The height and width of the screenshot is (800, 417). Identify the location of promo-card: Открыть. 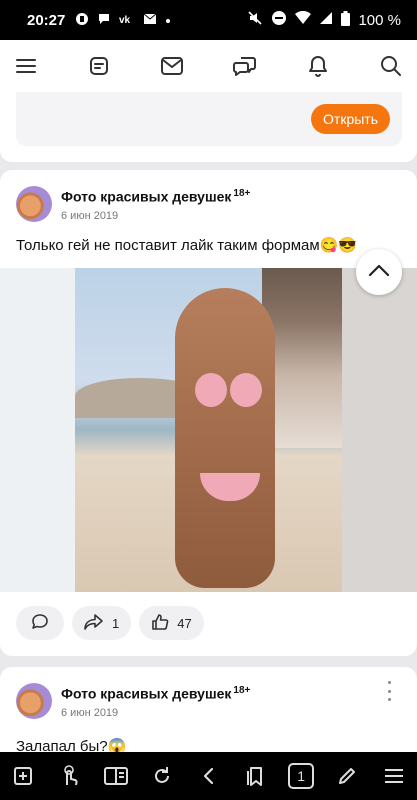
(208, 127).